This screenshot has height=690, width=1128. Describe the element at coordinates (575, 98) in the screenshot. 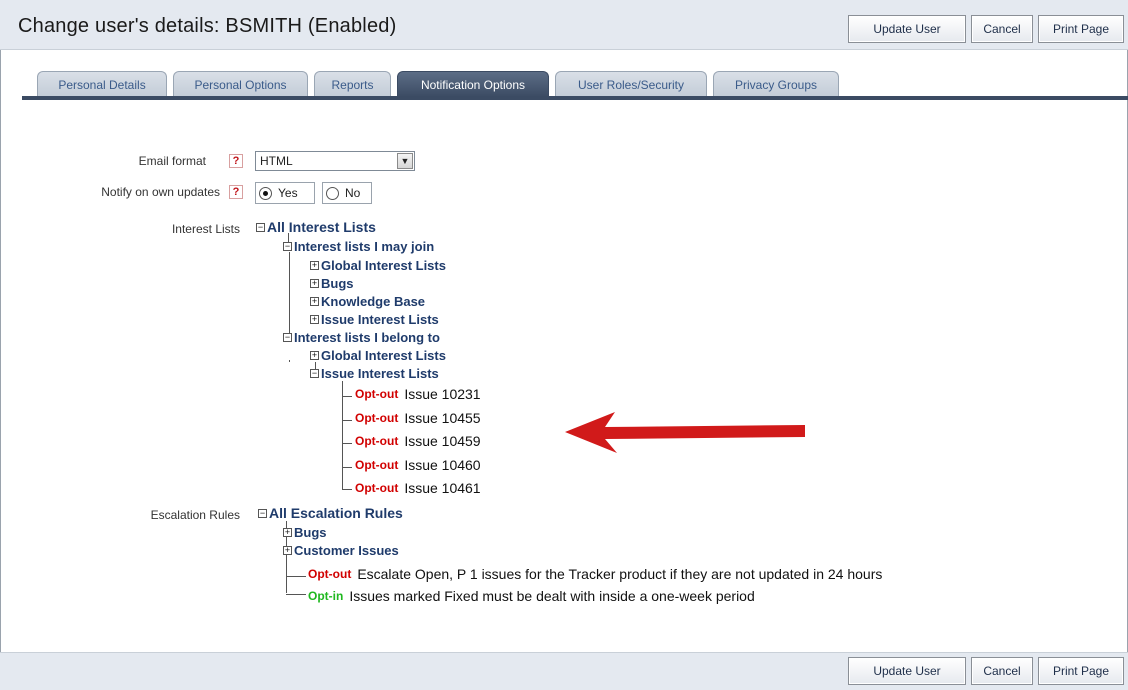

I see `tab-underline` at that location.